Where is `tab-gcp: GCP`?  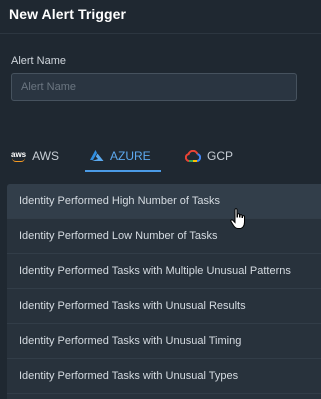 tab-gcp: GCP is located at coordinates (209, 156).